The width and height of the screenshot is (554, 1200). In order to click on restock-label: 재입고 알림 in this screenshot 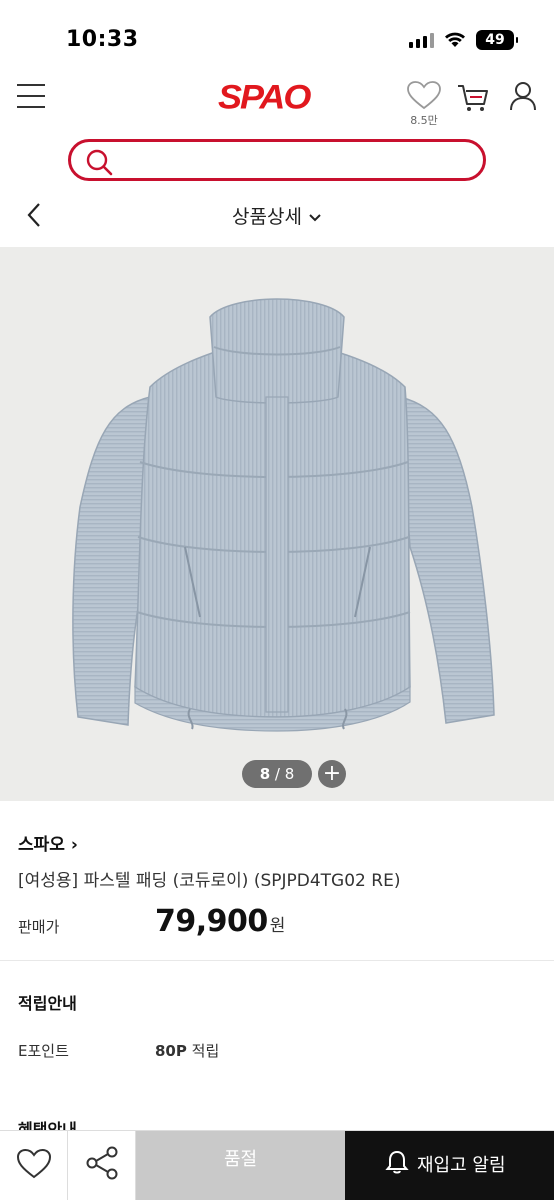, I will do `click(461, 1165)`.